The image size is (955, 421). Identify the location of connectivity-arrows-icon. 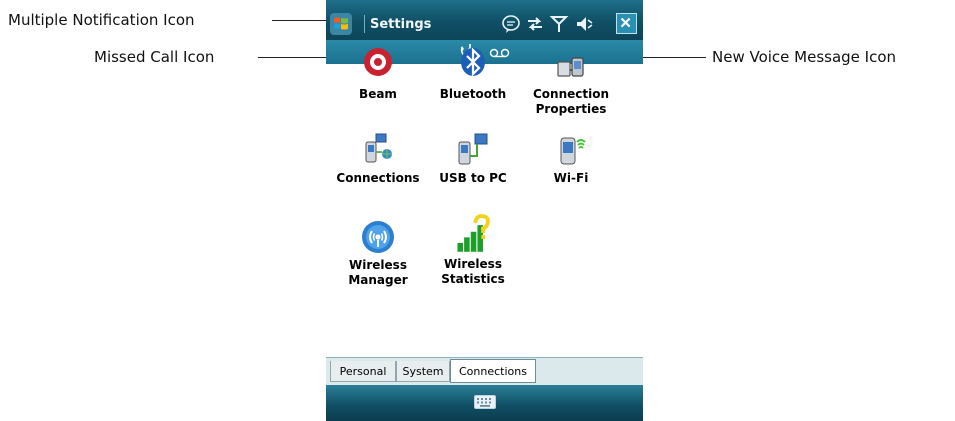
(535, 24).